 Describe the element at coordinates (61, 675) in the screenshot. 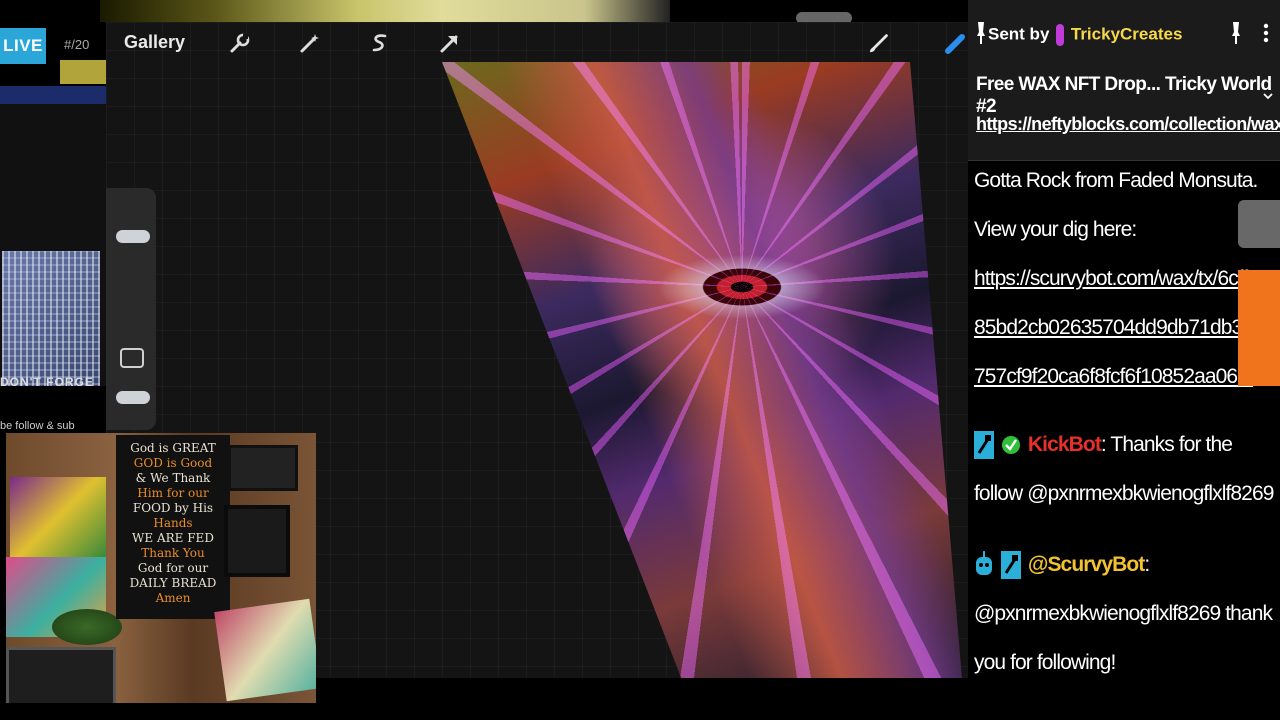

I see `monitor` at that location.